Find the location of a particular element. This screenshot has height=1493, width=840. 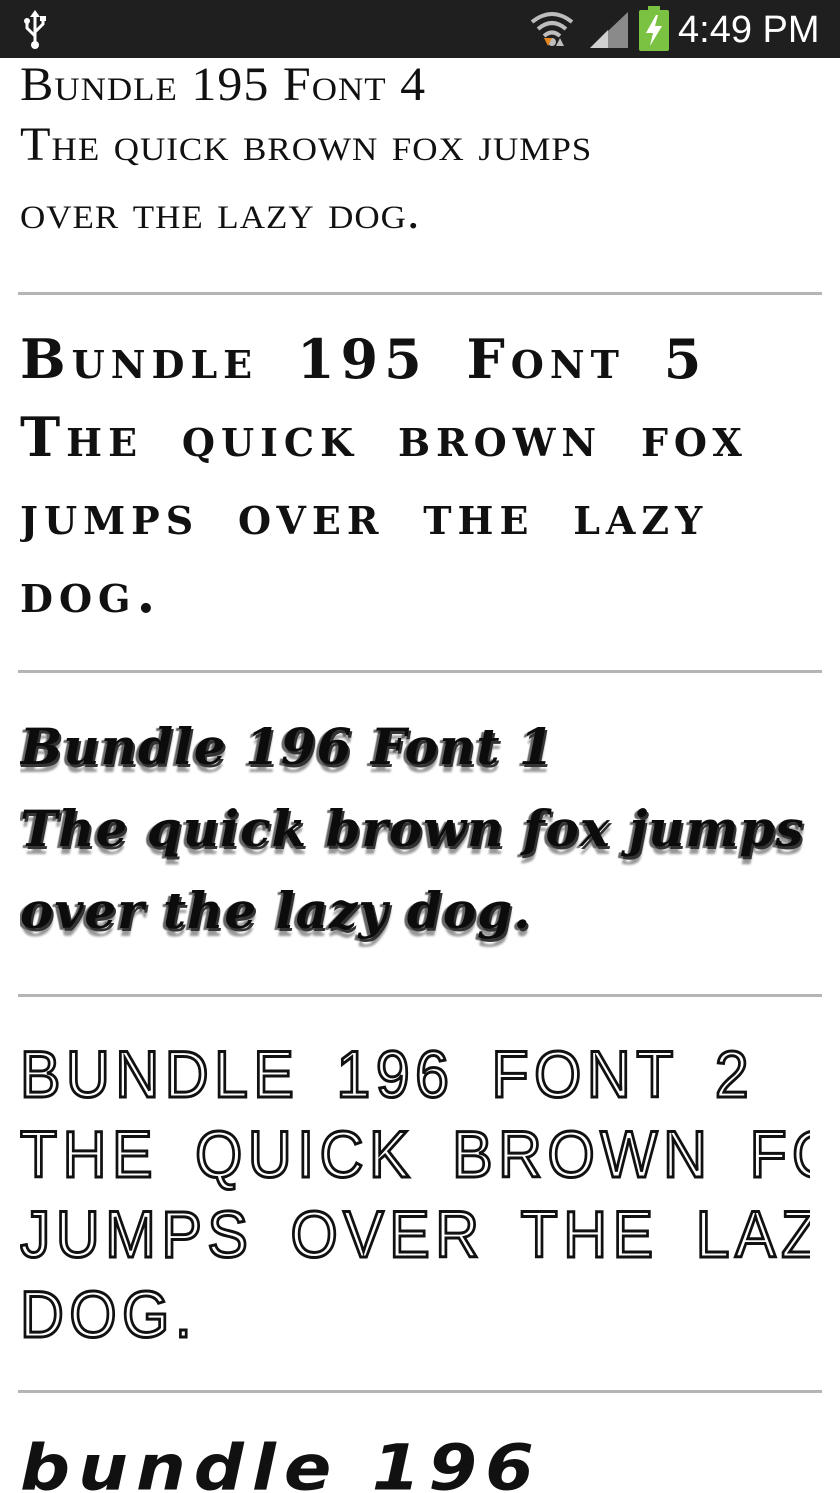

battery-charging-icon is located at coordinates (654, 28).